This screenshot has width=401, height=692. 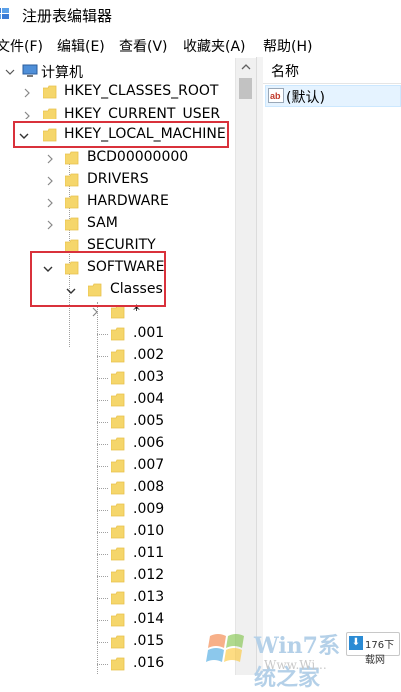 What do you see at coordinates (142, 112) in the screenshot?
I see `tree-label: HKEY_CURRENT_USER` at bounding box center [142, 112].